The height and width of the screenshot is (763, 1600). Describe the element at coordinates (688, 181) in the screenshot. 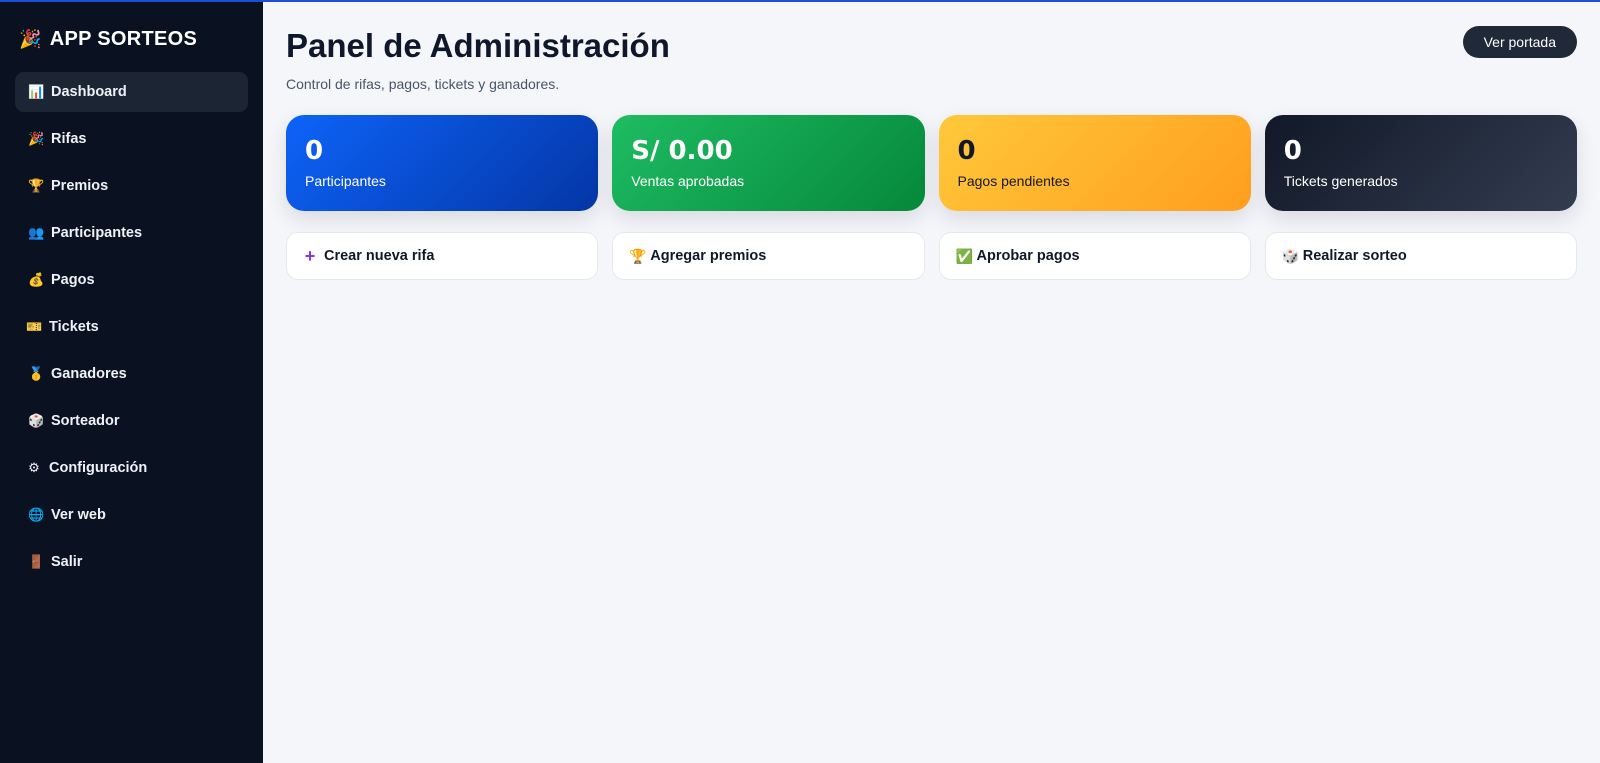

I see `stat-label: Ventas aprobadas` at that location.